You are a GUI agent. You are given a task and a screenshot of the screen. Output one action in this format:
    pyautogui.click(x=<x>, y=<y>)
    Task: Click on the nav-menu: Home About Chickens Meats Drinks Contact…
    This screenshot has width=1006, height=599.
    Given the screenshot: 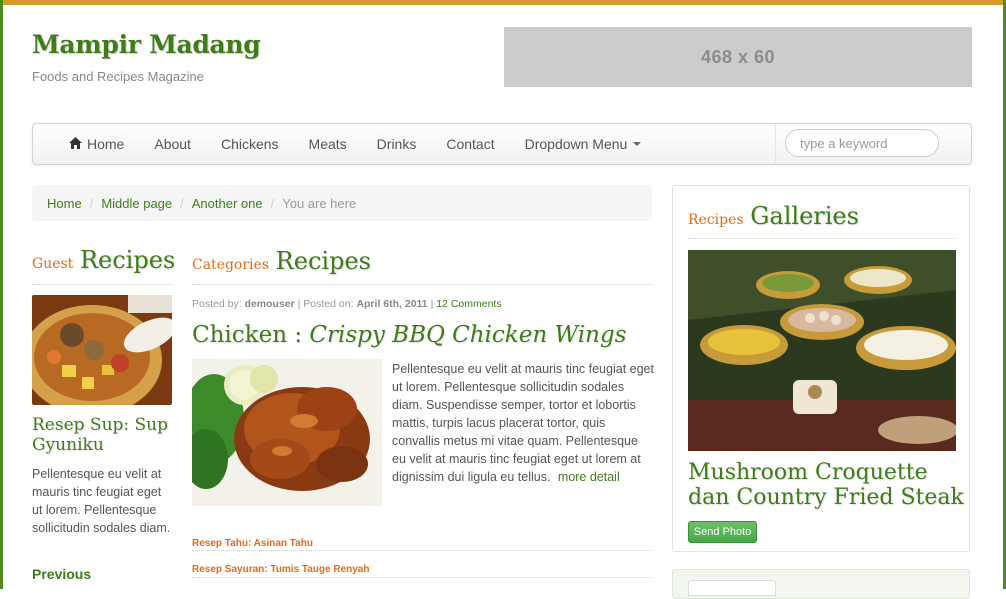 What is the action you would take?
    pyautogui.click(x=355, y=144)
    